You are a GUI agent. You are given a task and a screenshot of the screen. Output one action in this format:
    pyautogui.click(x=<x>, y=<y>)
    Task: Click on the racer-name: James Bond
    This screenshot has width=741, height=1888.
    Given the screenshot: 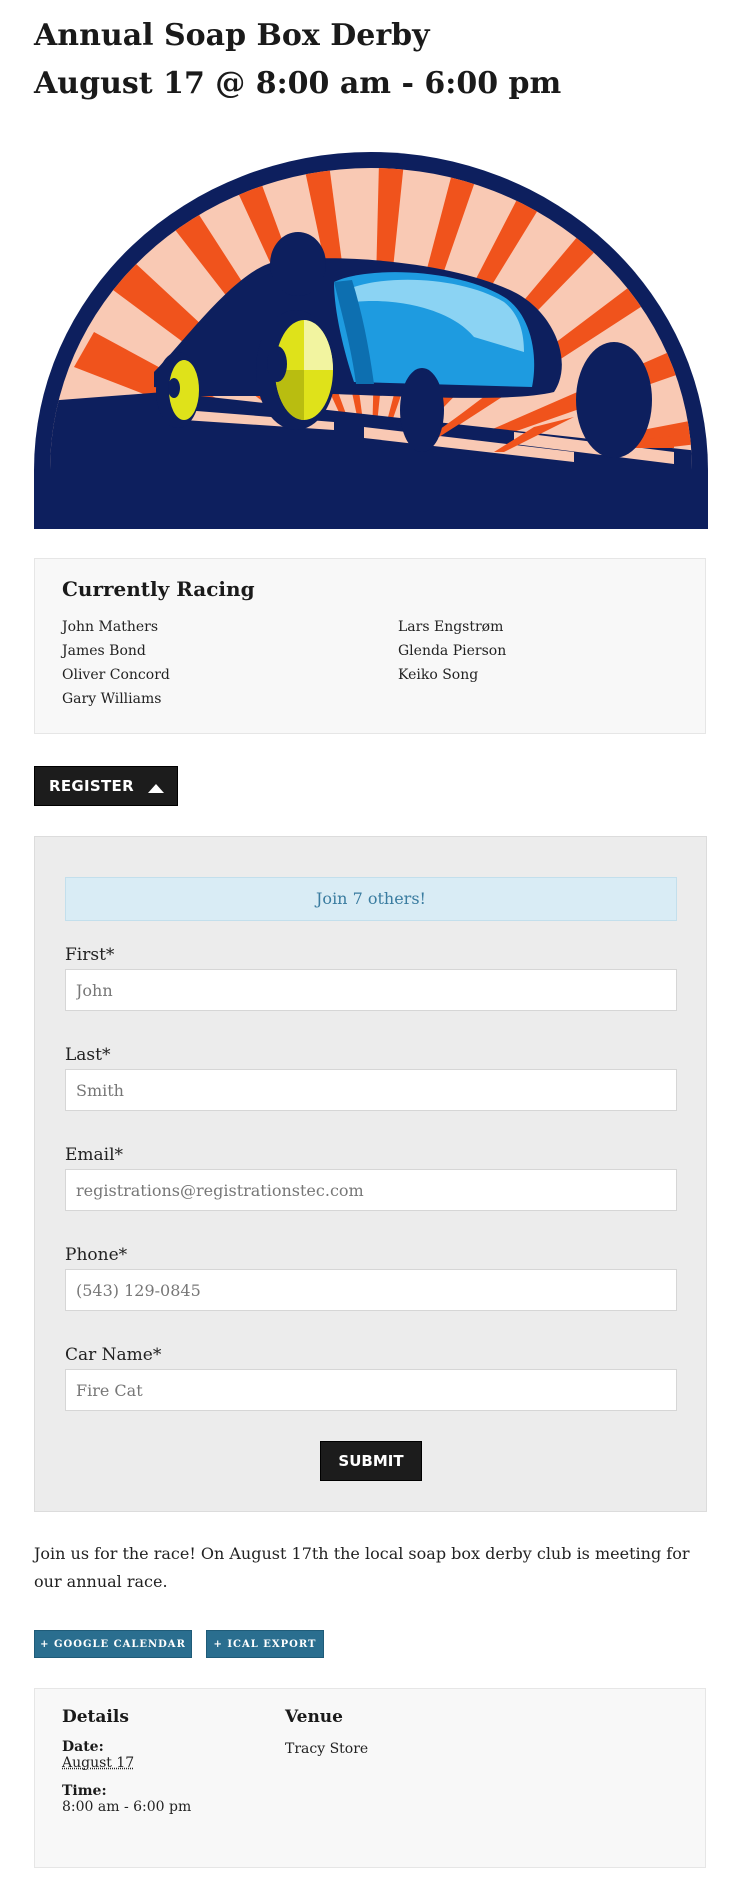 What is the action you would take?
    pyautogui.click(x=104, y=651)
    